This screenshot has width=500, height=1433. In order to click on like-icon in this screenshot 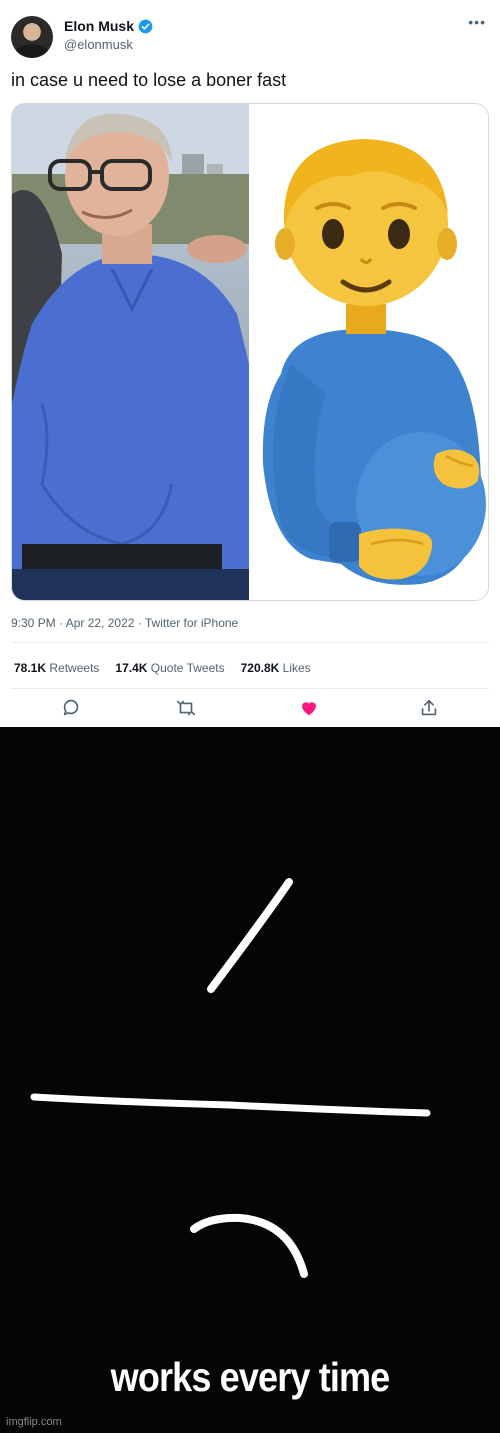, I will do `click(309, 708)`.